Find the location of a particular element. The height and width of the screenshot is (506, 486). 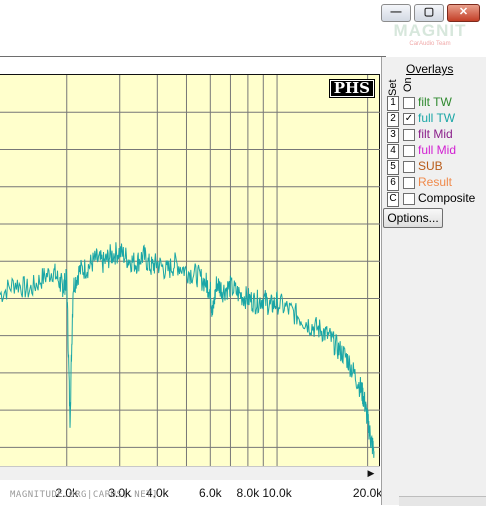

watermark-logo-text: MAGNIT is located at coordinates (430, 30).